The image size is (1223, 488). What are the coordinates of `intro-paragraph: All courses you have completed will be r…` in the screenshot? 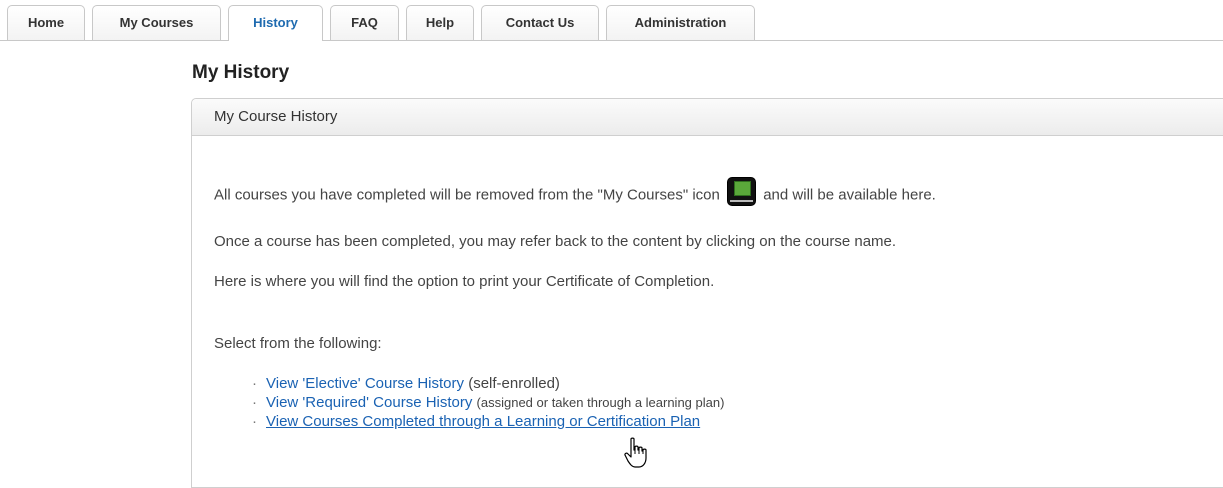 It's located at (575, 191).